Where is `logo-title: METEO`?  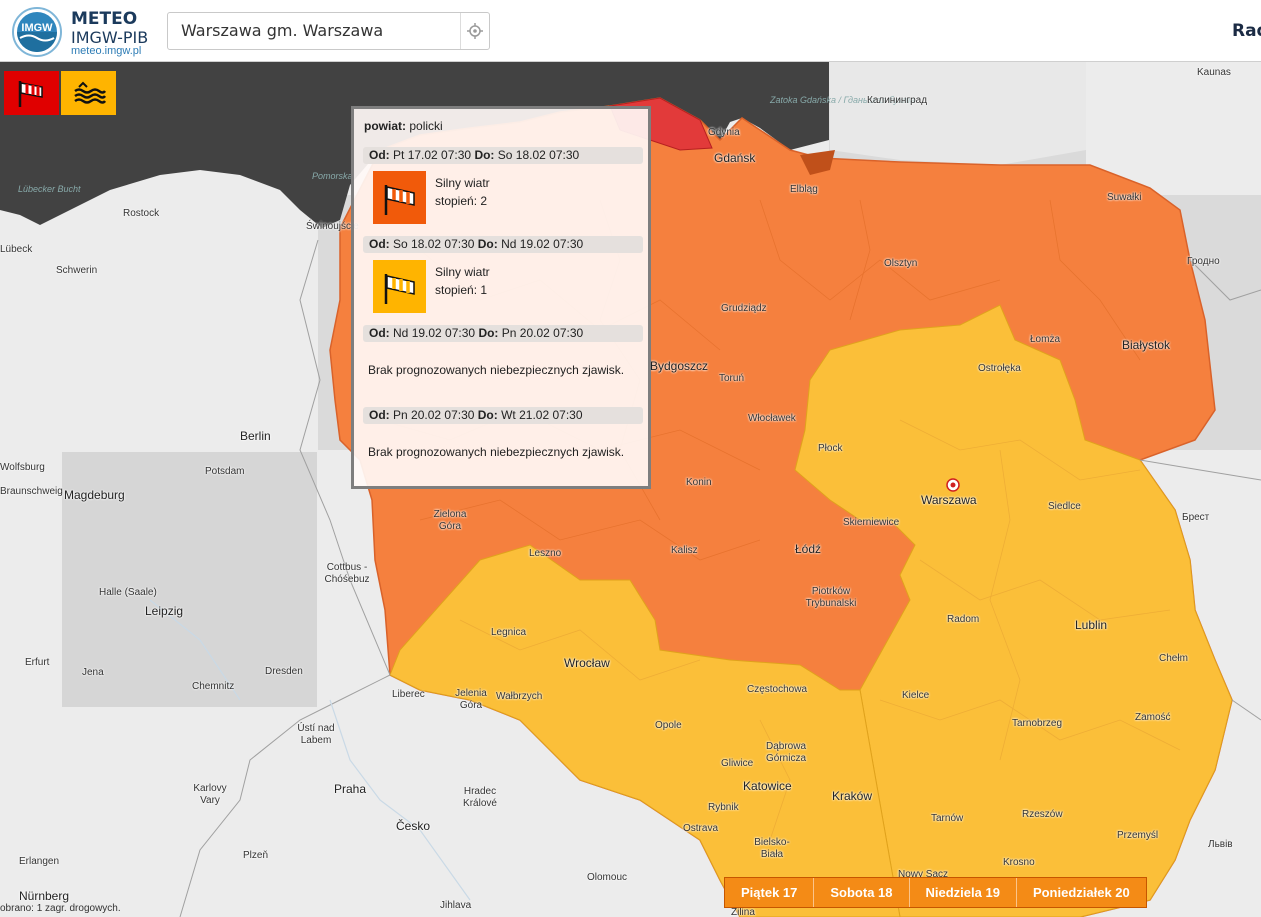
logo-title: METEO is located at coordinates (104, 19).